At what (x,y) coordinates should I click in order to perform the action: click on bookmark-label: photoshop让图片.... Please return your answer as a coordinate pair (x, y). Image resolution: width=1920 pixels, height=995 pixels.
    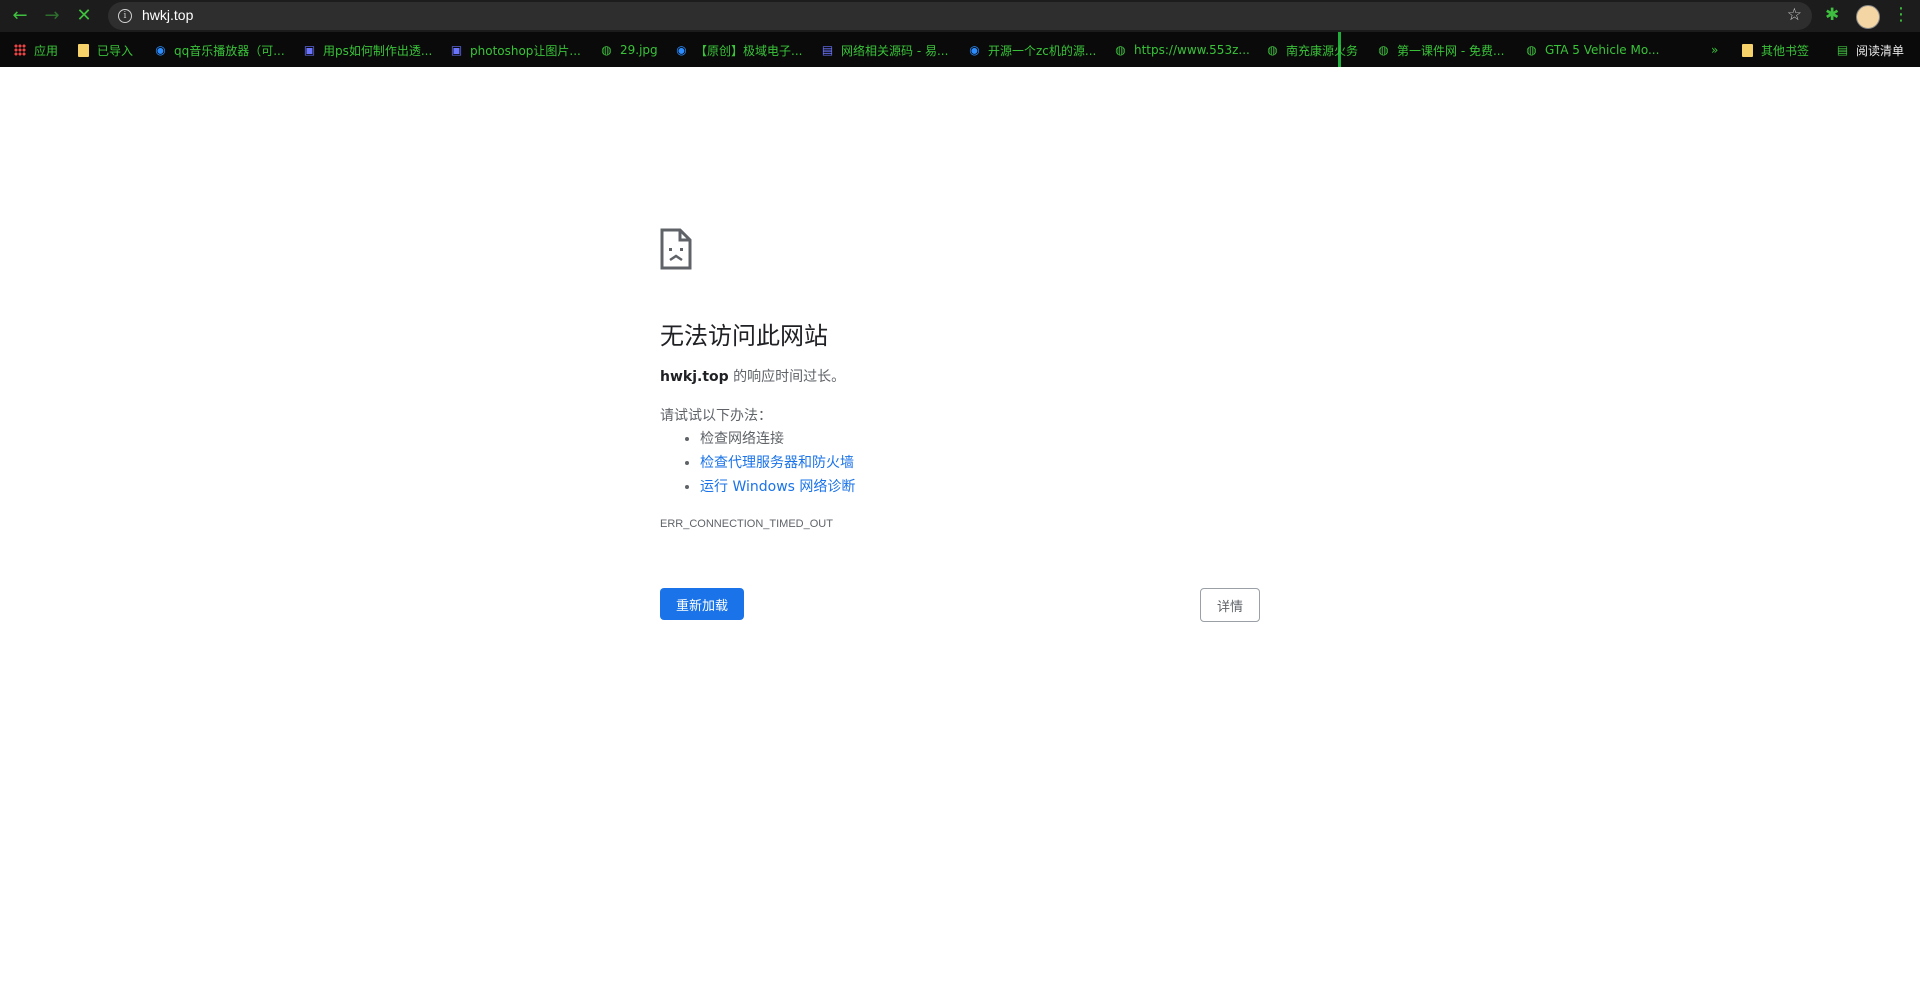
    Looking at the image, I should click on (525, 50).